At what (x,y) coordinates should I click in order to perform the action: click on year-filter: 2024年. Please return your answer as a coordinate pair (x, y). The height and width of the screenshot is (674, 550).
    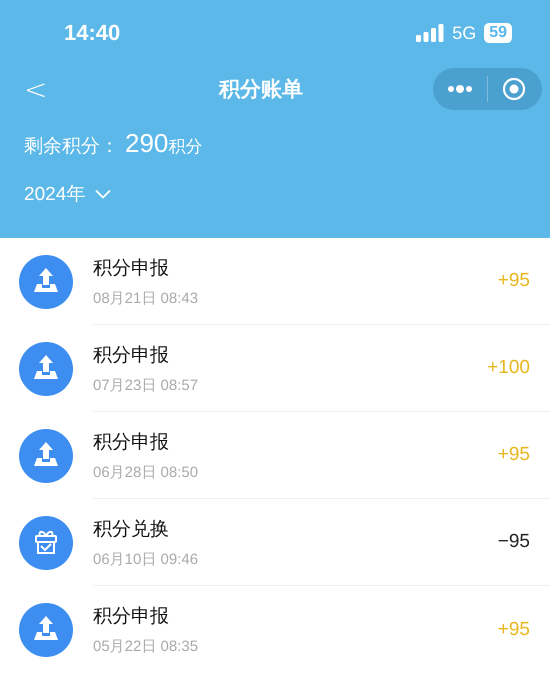
    Looking at the image, I should click on (55, 194).